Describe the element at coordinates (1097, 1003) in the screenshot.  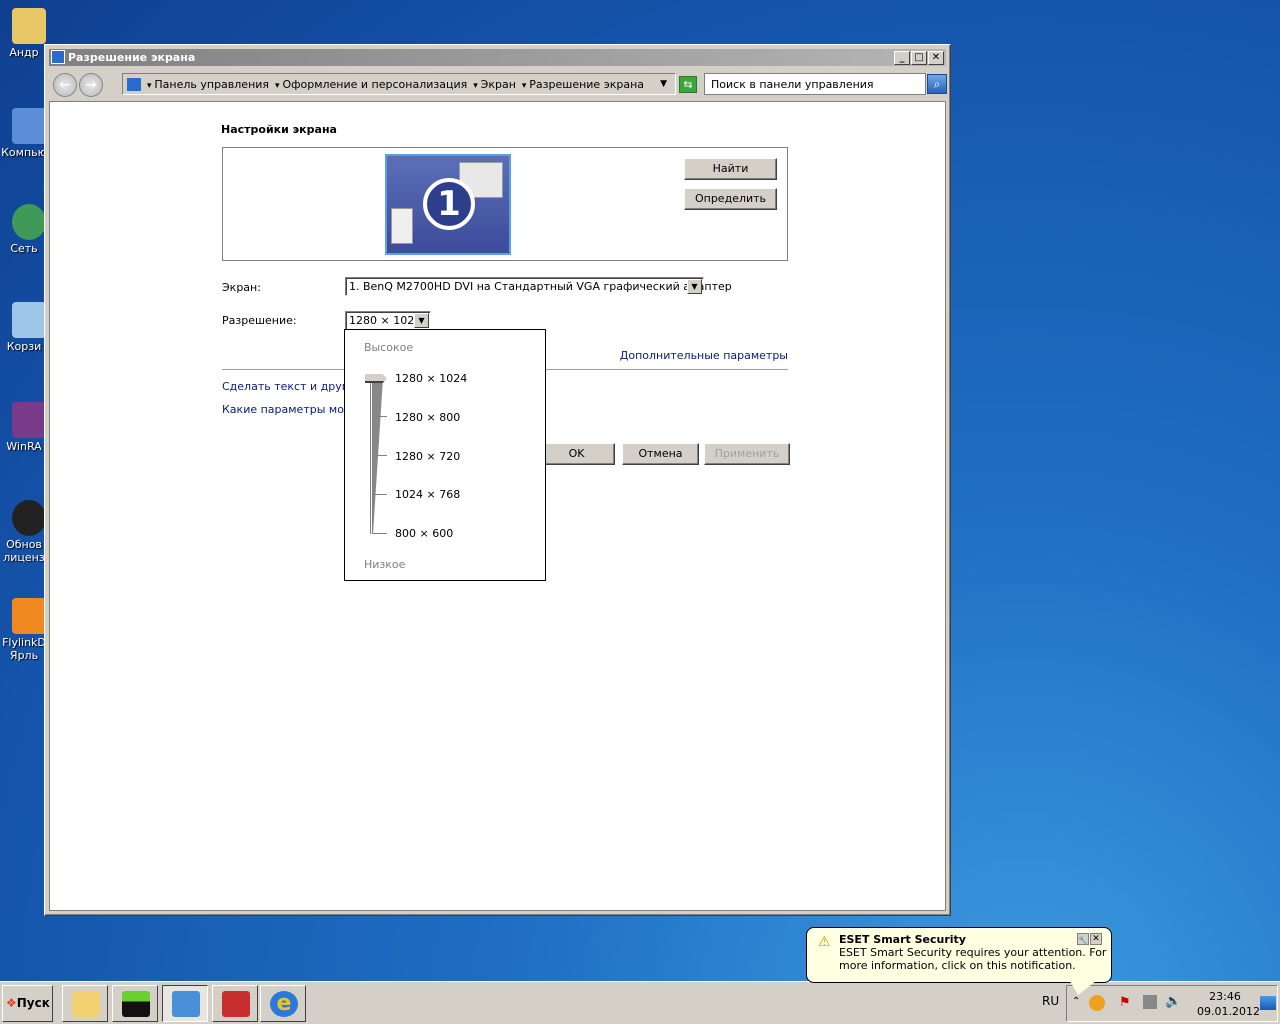
I see `eset-icon` at that location.